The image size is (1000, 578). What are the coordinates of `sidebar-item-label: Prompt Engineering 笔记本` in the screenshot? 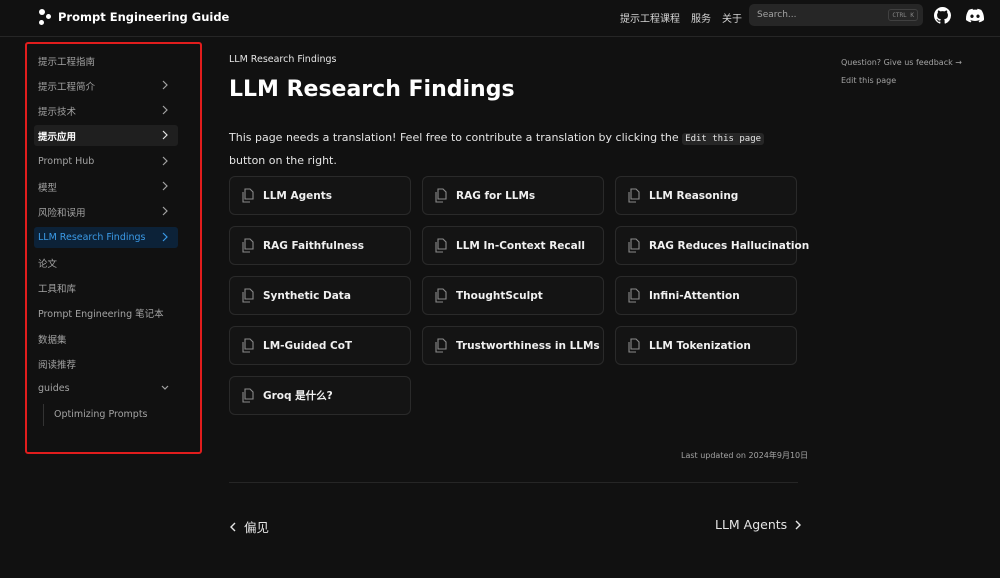 It's located at (101, 314).